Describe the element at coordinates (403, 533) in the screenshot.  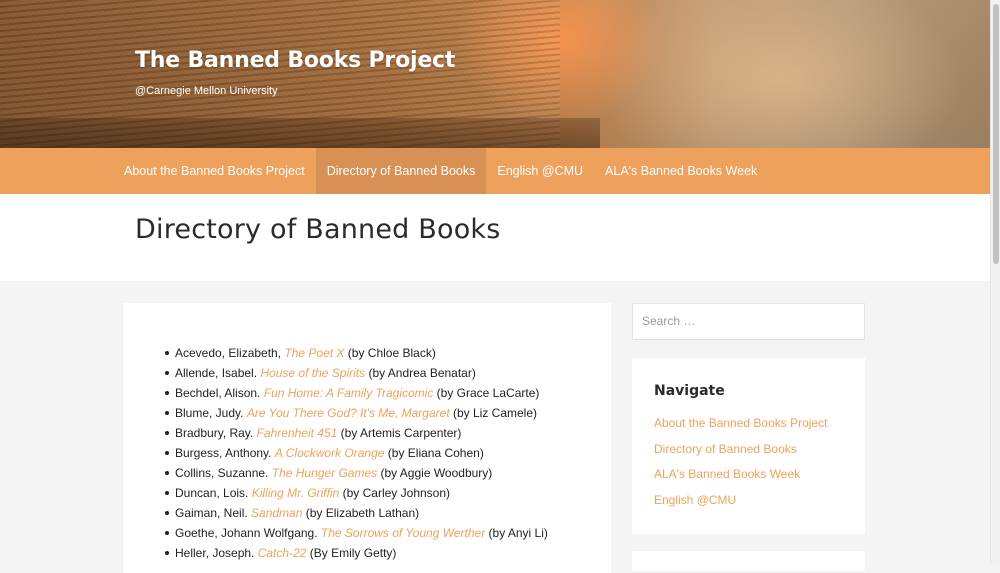
I see `book-link: The Sorrows of Young Werther` at that location.